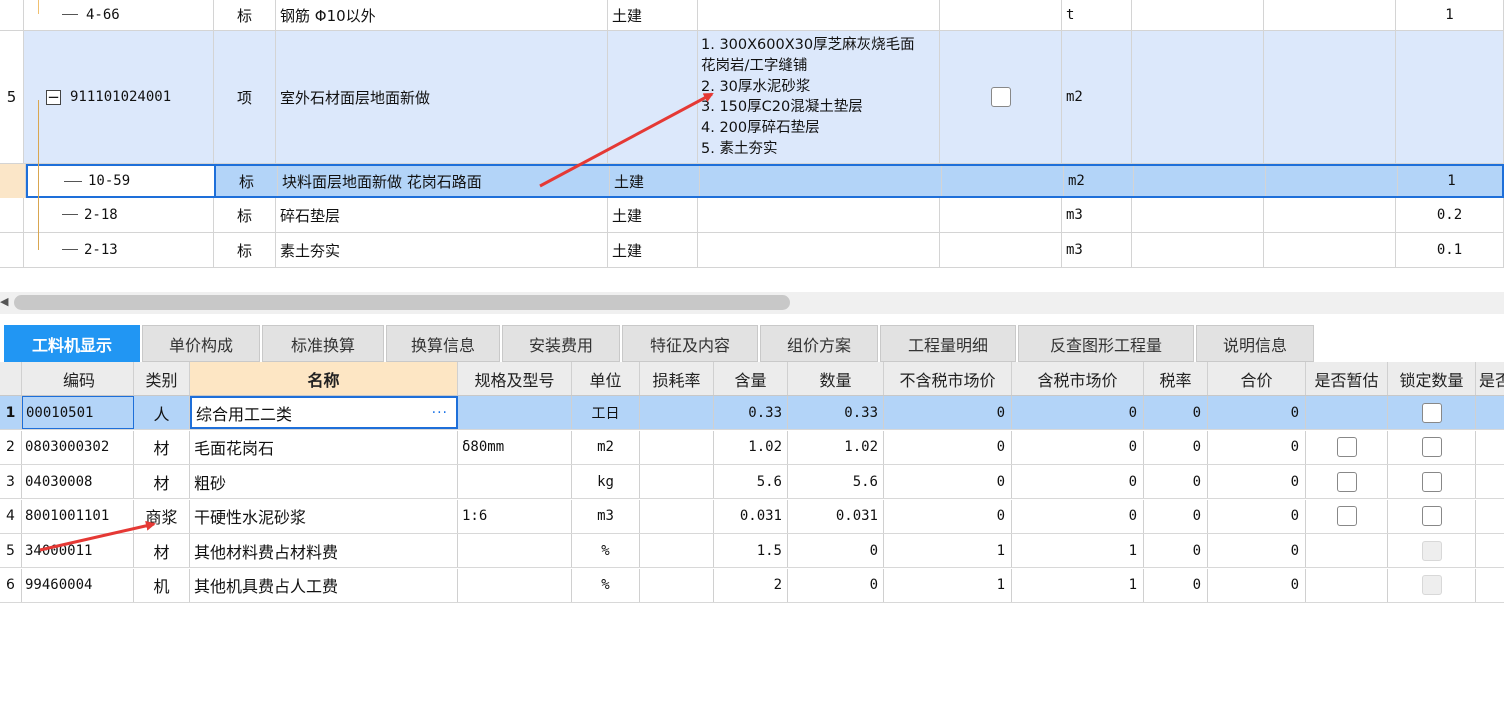 The image size is (1504, 708). I want to click on tab-pricing-scheme: 组价方案, so click(819, 343).